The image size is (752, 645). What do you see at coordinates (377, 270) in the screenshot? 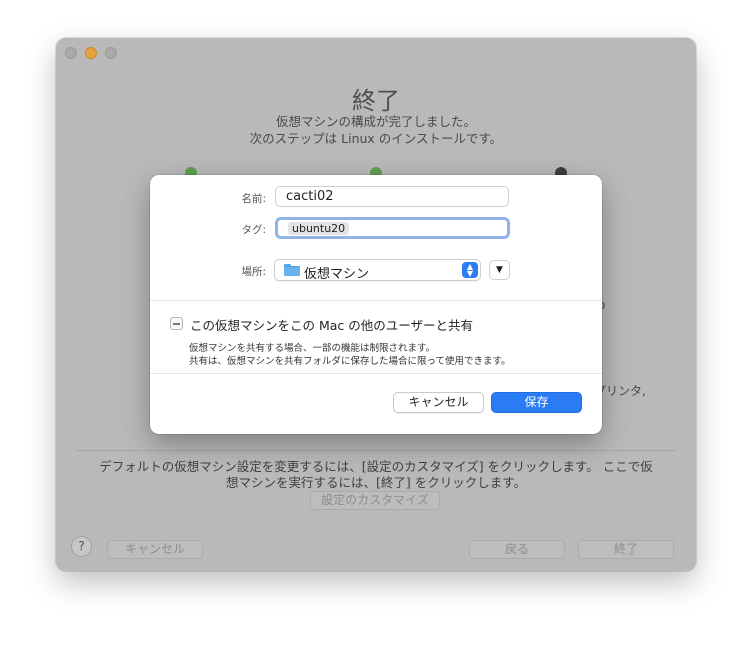
I see `location-popup: 仮想マシン ▲ ▼` at bounding box center [377, 270].